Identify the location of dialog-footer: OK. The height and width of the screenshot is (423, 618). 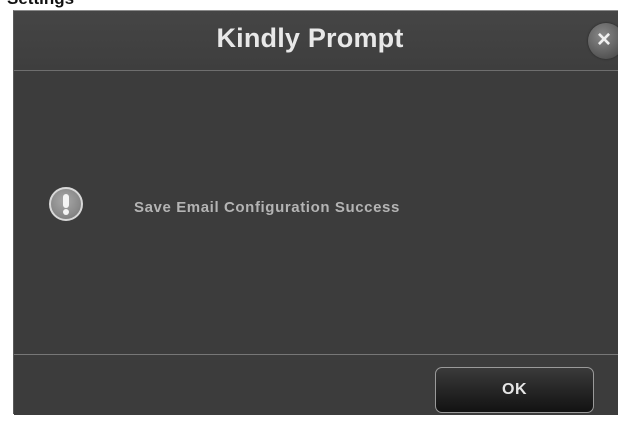
(316, 385).